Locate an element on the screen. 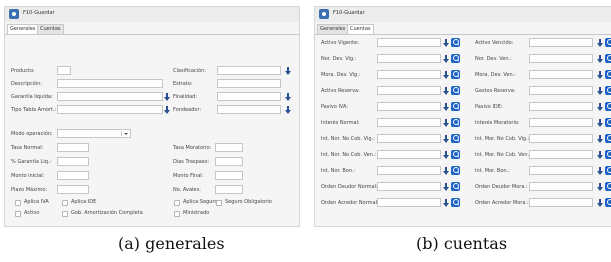  input-garantia-liquida is located at coordinates (110, 96).